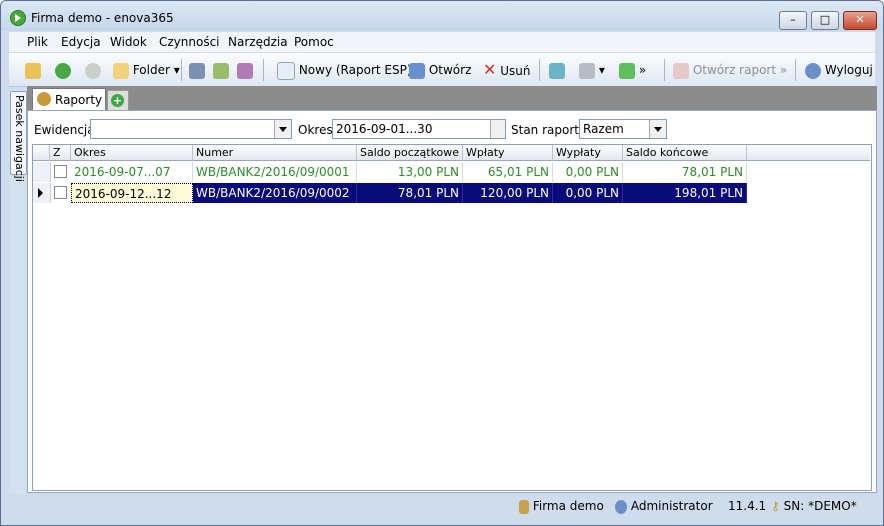 This screenshot has height=526, width=884. I want to click on tab-strip: Raporty +, so click(452, 99).